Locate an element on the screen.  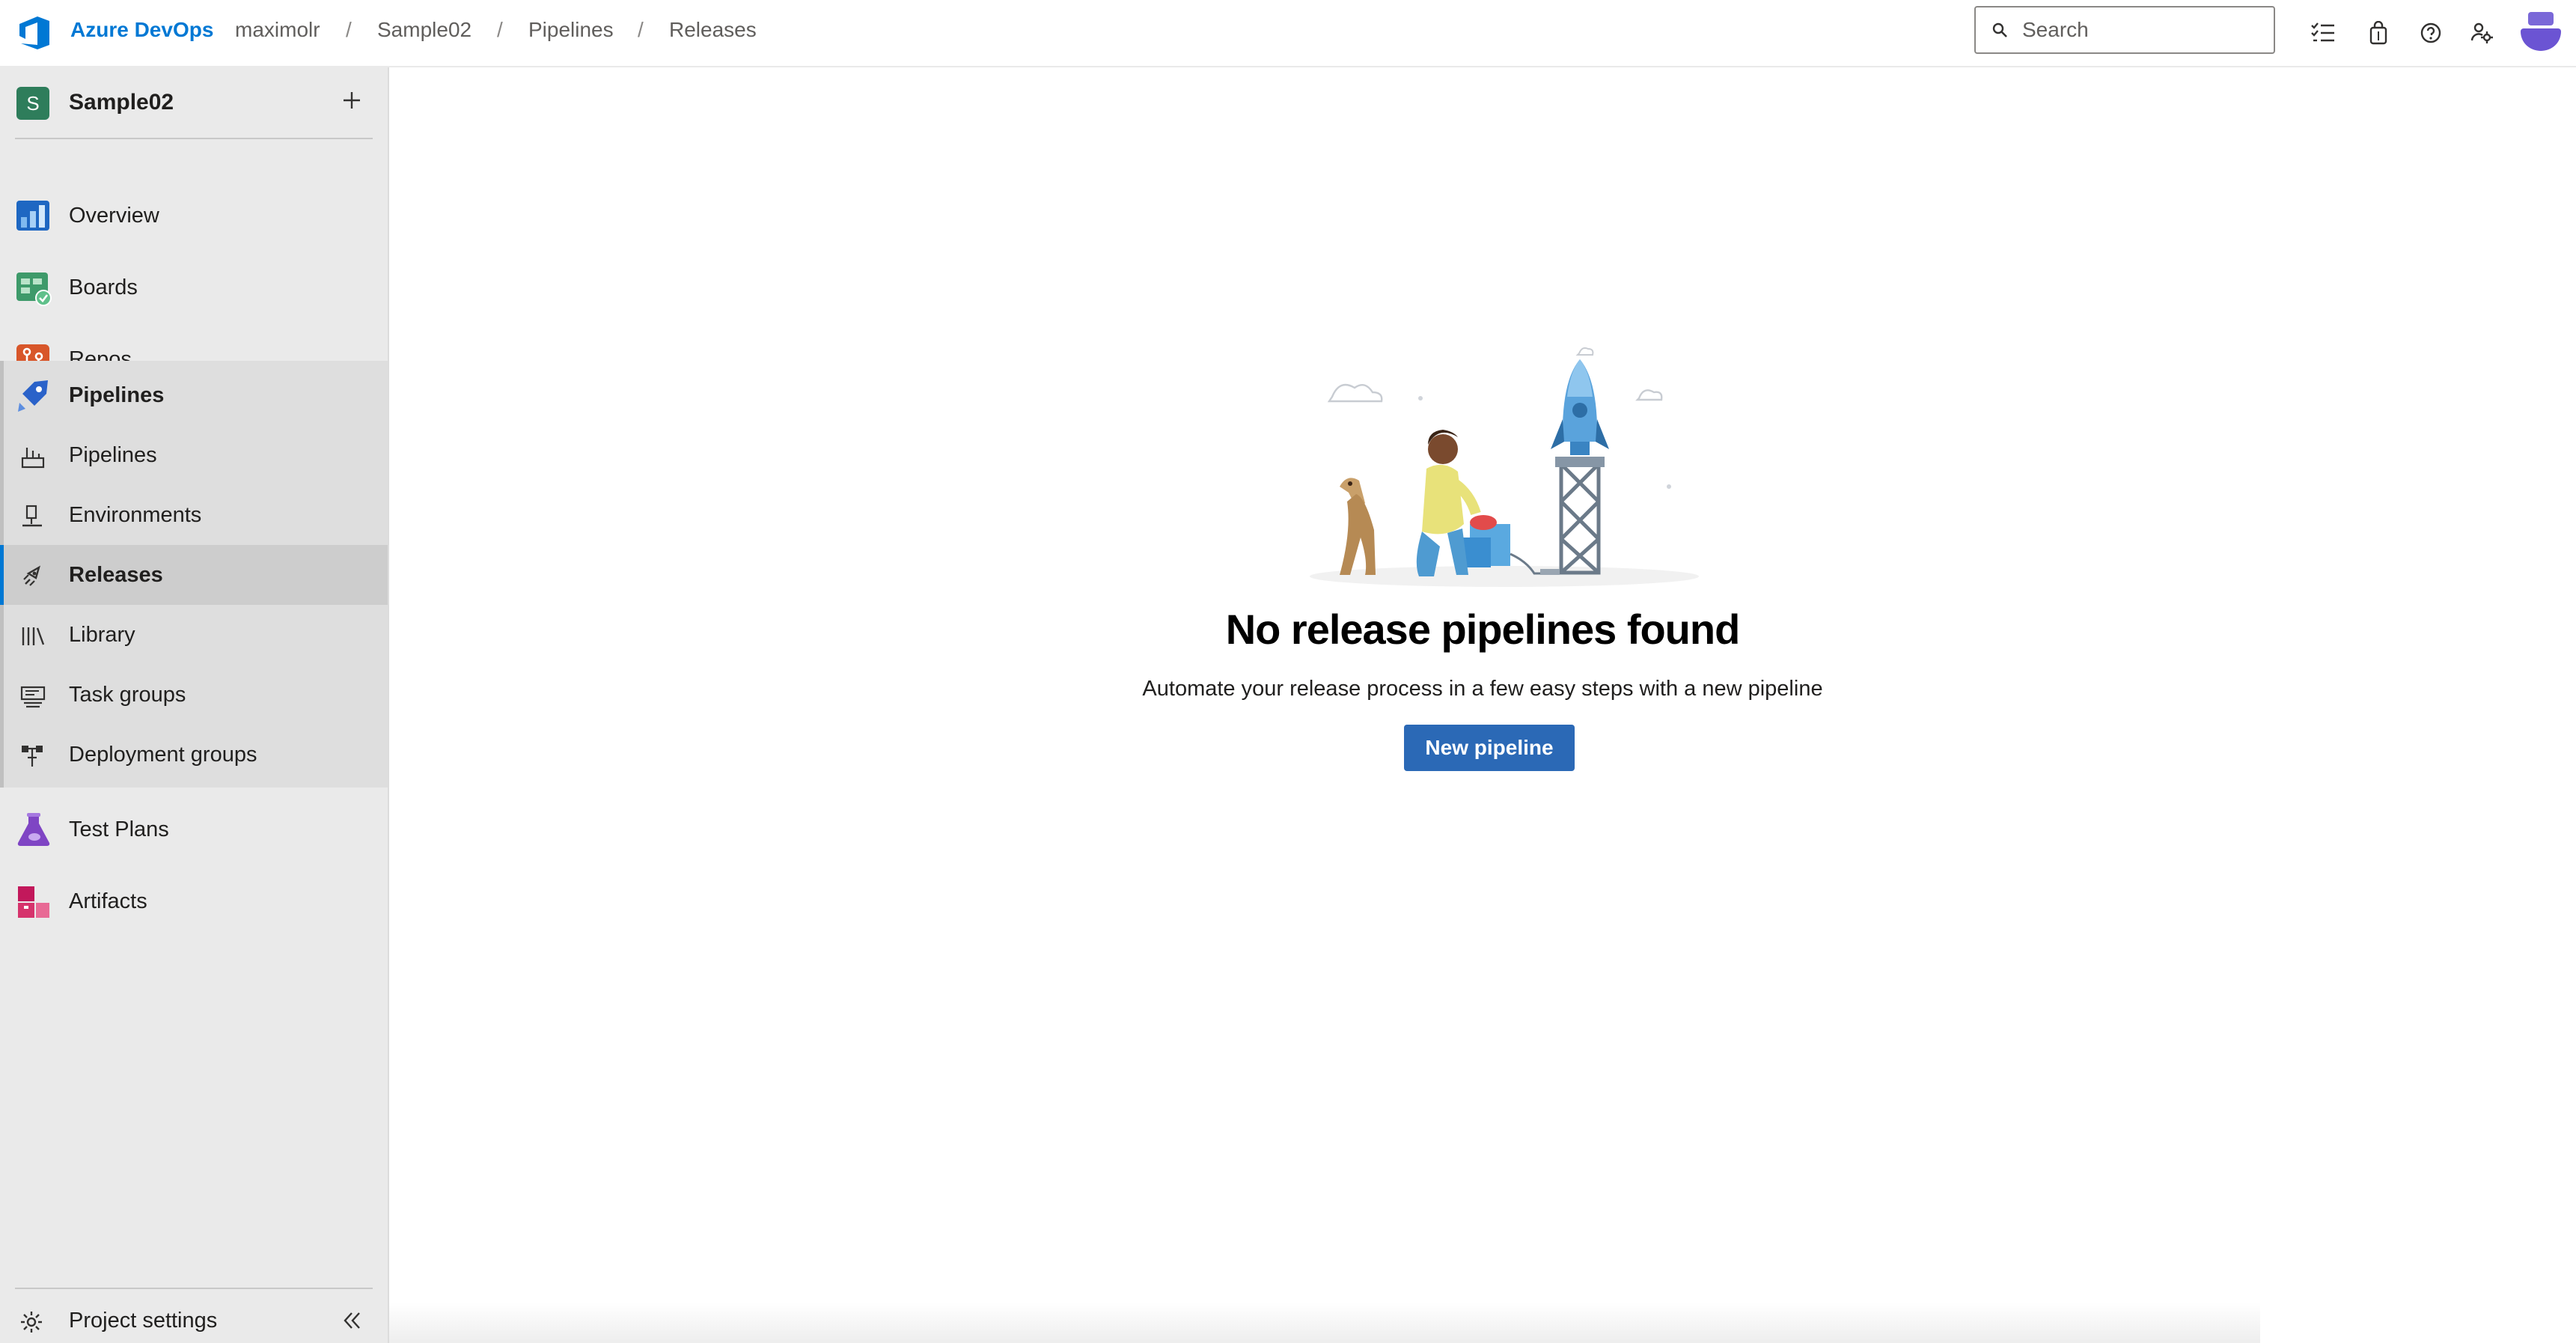
sidebar-subitem-label: Releases is located at coordinates (116, 575).